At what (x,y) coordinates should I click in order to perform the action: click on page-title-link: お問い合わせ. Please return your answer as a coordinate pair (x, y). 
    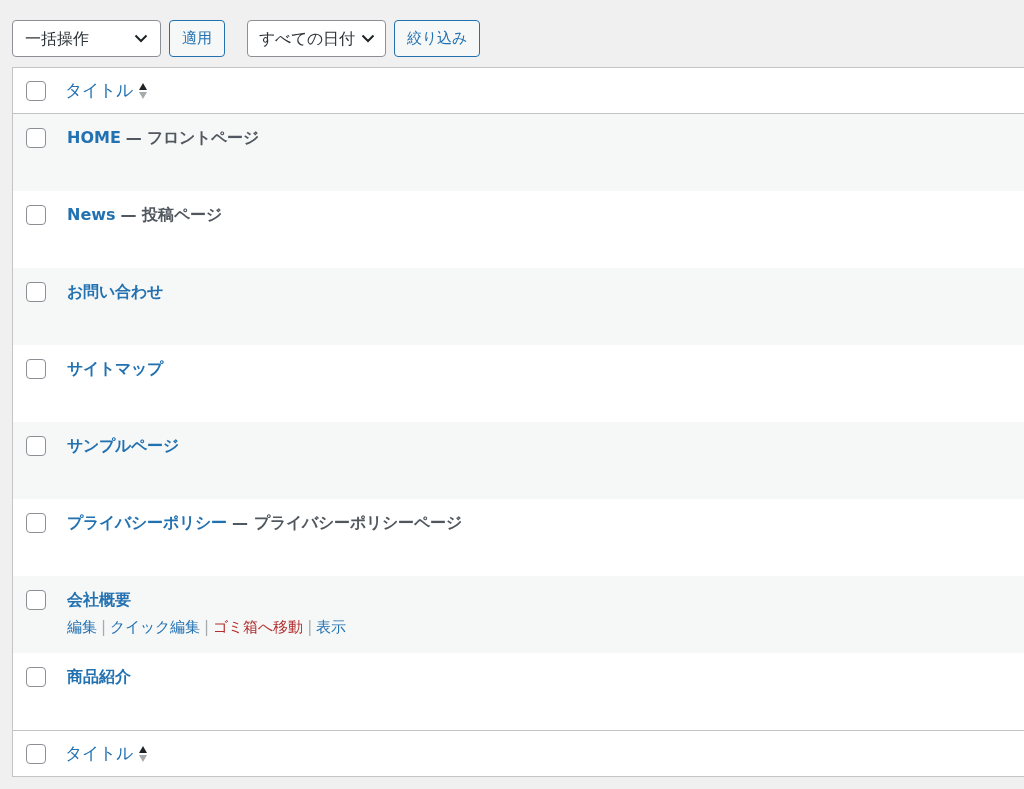
    Looking at the image, I should click on (115, 292).